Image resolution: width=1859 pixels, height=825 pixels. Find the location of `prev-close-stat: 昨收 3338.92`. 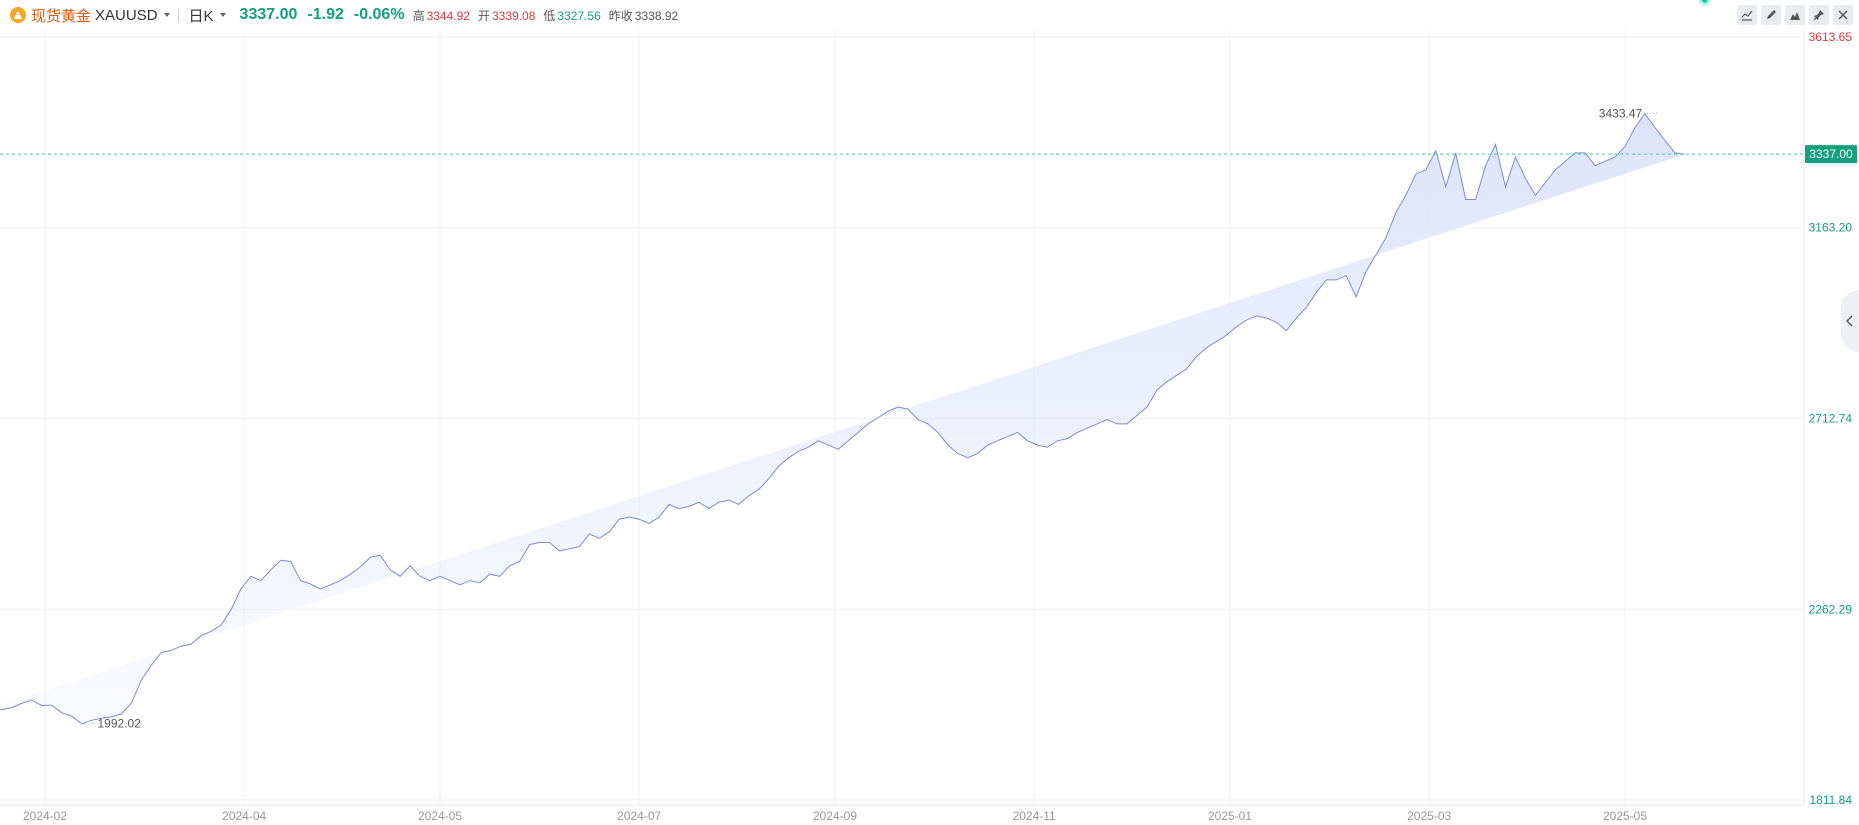

prev-close-stat: 昨收 3338.92 is located at coordinates (643, 15).